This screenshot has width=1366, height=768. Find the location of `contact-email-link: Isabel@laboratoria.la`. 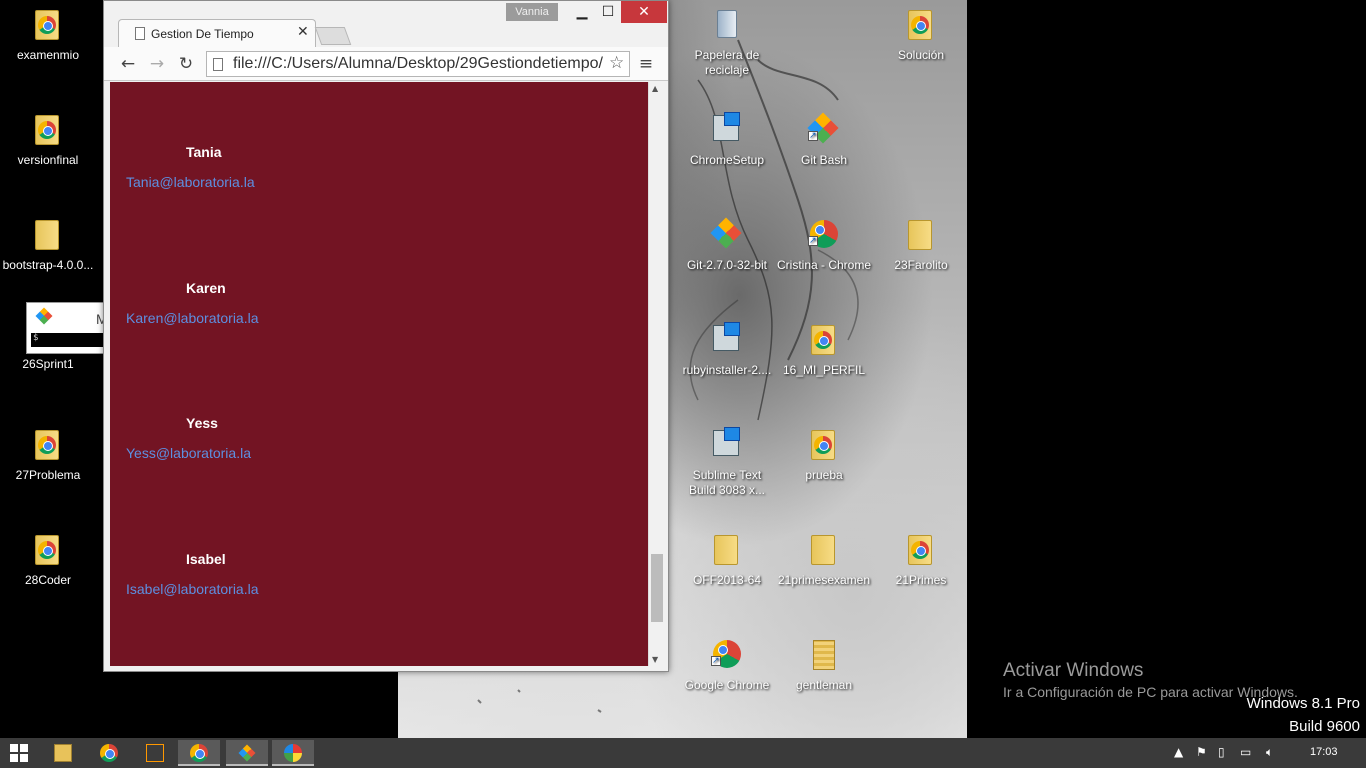

contact-email-link: Isabel@laboratoria.la is located at coordinates (192, 589).